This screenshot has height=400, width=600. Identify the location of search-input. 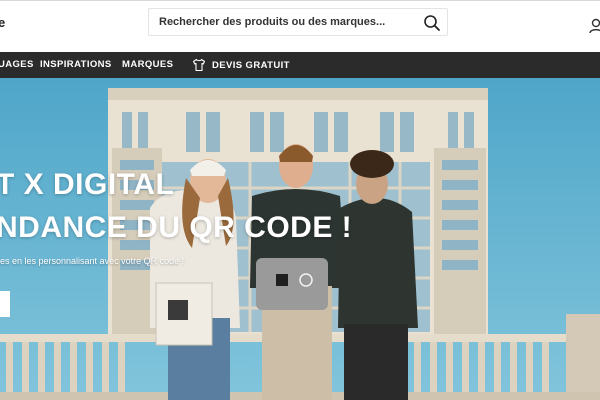
(284, 22).